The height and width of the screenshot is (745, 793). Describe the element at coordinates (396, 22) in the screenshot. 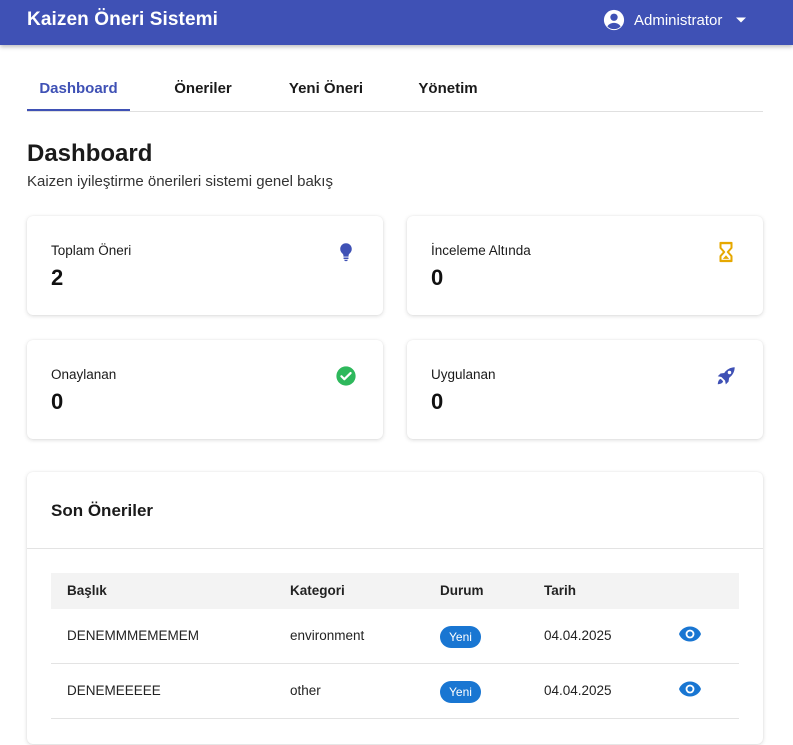

I see `app-bar: Kaizen Öneri Sistemi Administrator` at that location.